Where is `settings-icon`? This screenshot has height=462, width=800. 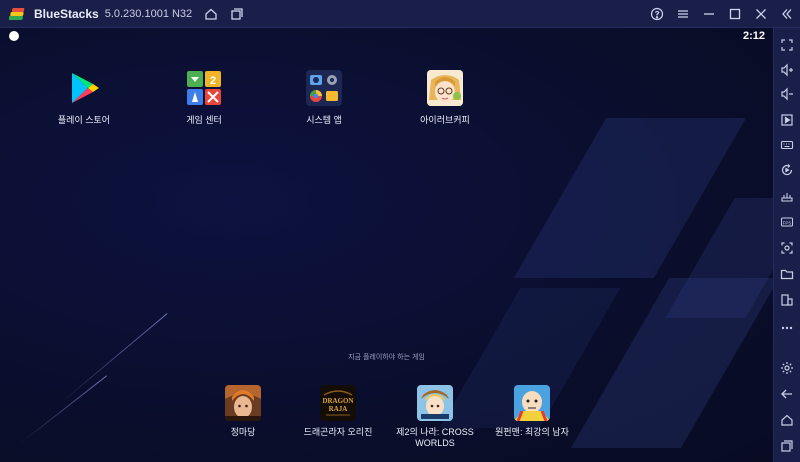 settings-icon is located at coordinates (787, 368).